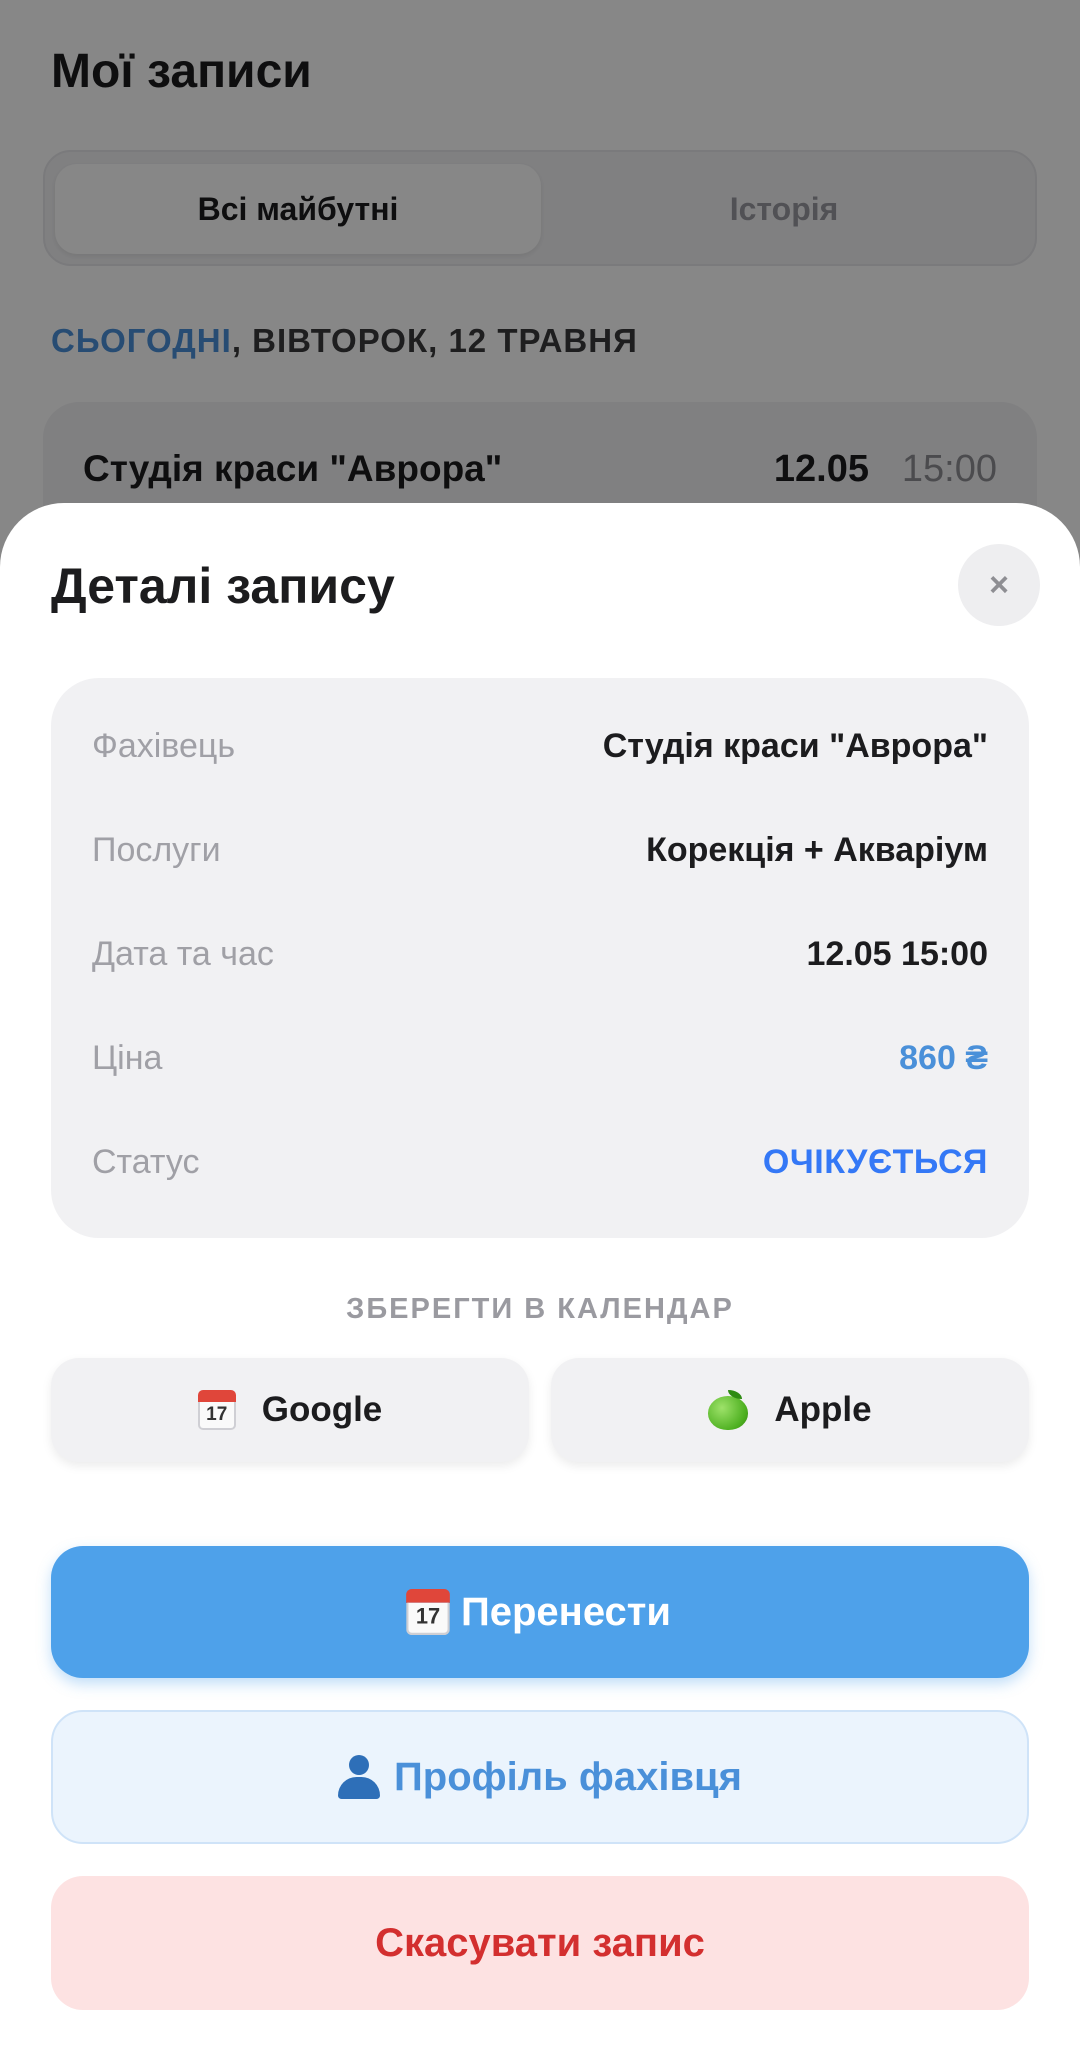 The height and width of the screenshot is (2047, 1080). What do you see at coordinates (795, 745) in the screenshot?
I see `detail-value-specialist: Студія краси "Аврора"` at bounding box center [795, 745].